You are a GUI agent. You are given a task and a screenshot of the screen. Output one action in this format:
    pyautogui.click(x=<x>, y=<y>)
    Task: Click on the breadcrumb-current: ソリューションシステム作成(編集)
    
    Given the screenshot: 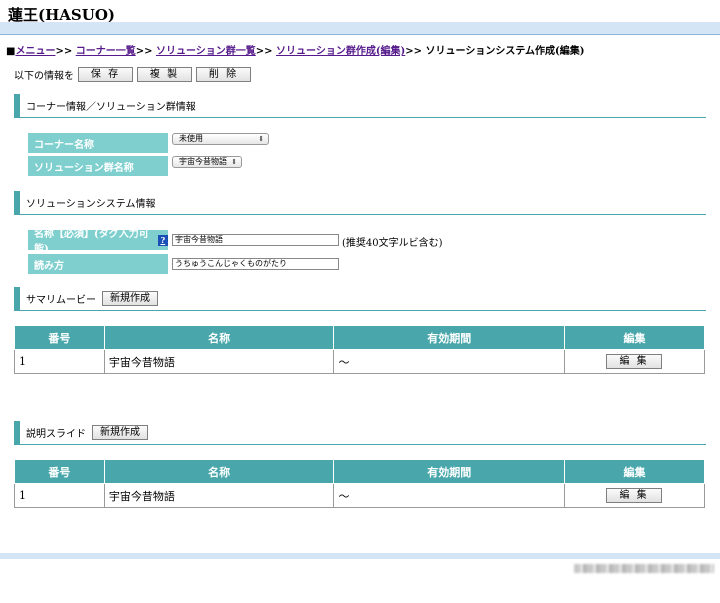 What is the action you would take?
    pyautogui.click(x=505, y=51)
    